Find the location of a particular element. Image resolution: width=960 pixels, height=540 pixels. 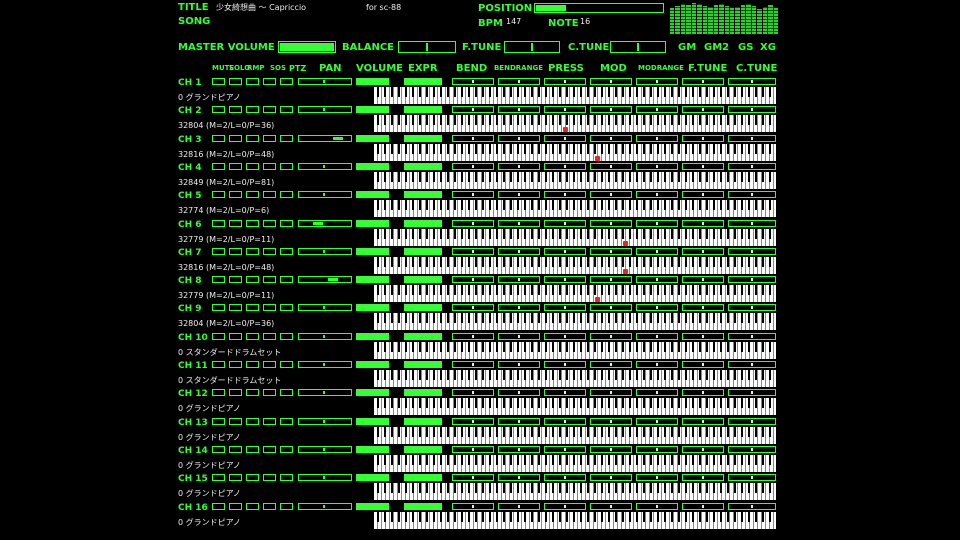

gm2-mode-label: GM2 is located at coordinates (716, 47).